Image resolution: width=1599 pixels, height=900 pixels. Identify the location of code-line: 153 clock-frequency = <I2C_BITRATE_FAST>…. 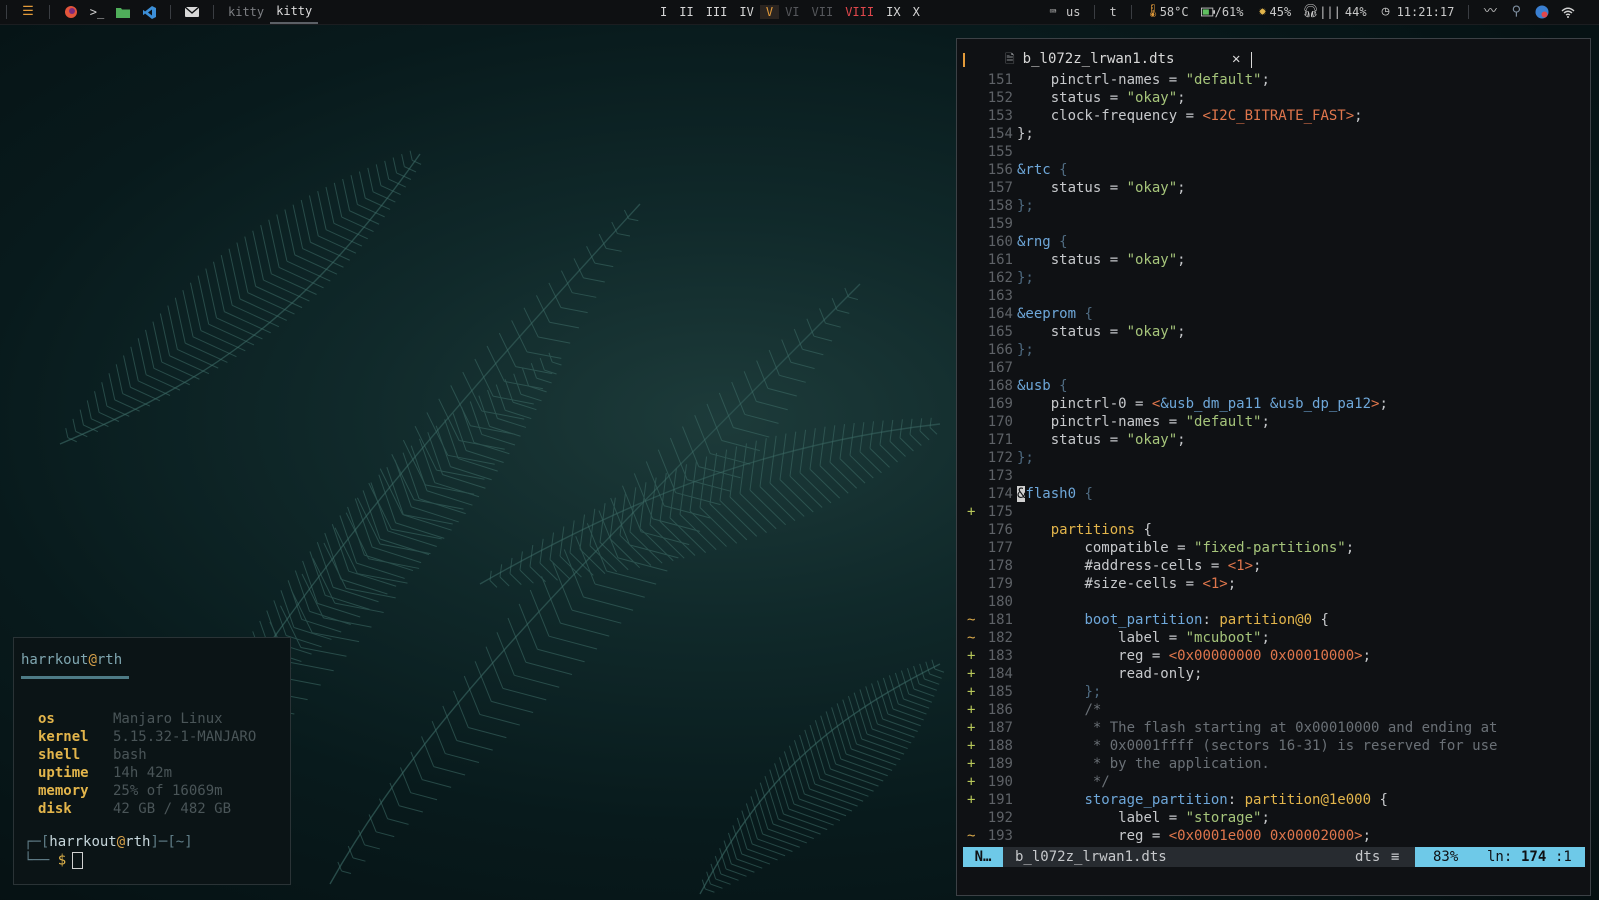
(1273, 116).